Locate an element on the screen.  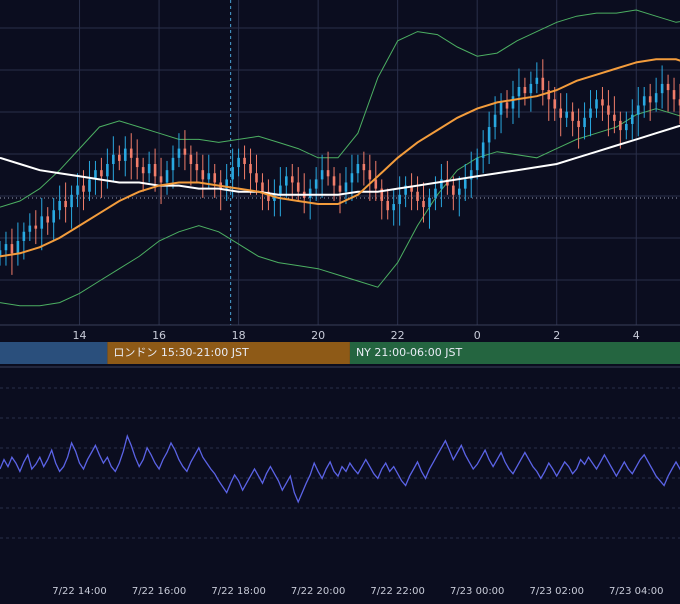
price-x-tick-label: 4 is located at coordinates (636, 335).